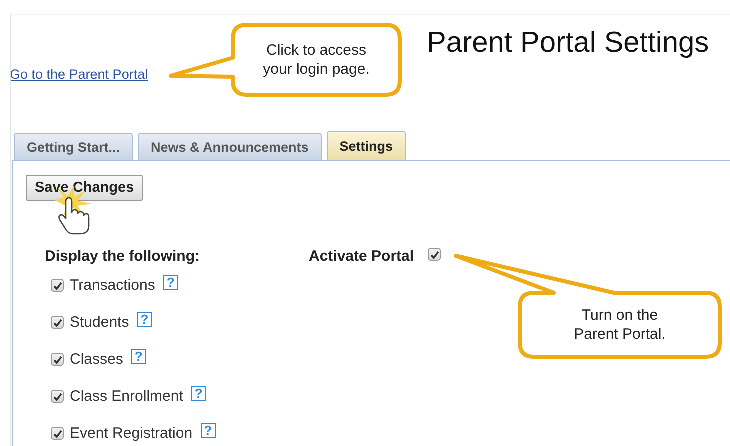  What do you see at coordinates (568, 43) in the screenshot?
I see `page-title: Parent Portal Settings` at bounding box center [568, 43].